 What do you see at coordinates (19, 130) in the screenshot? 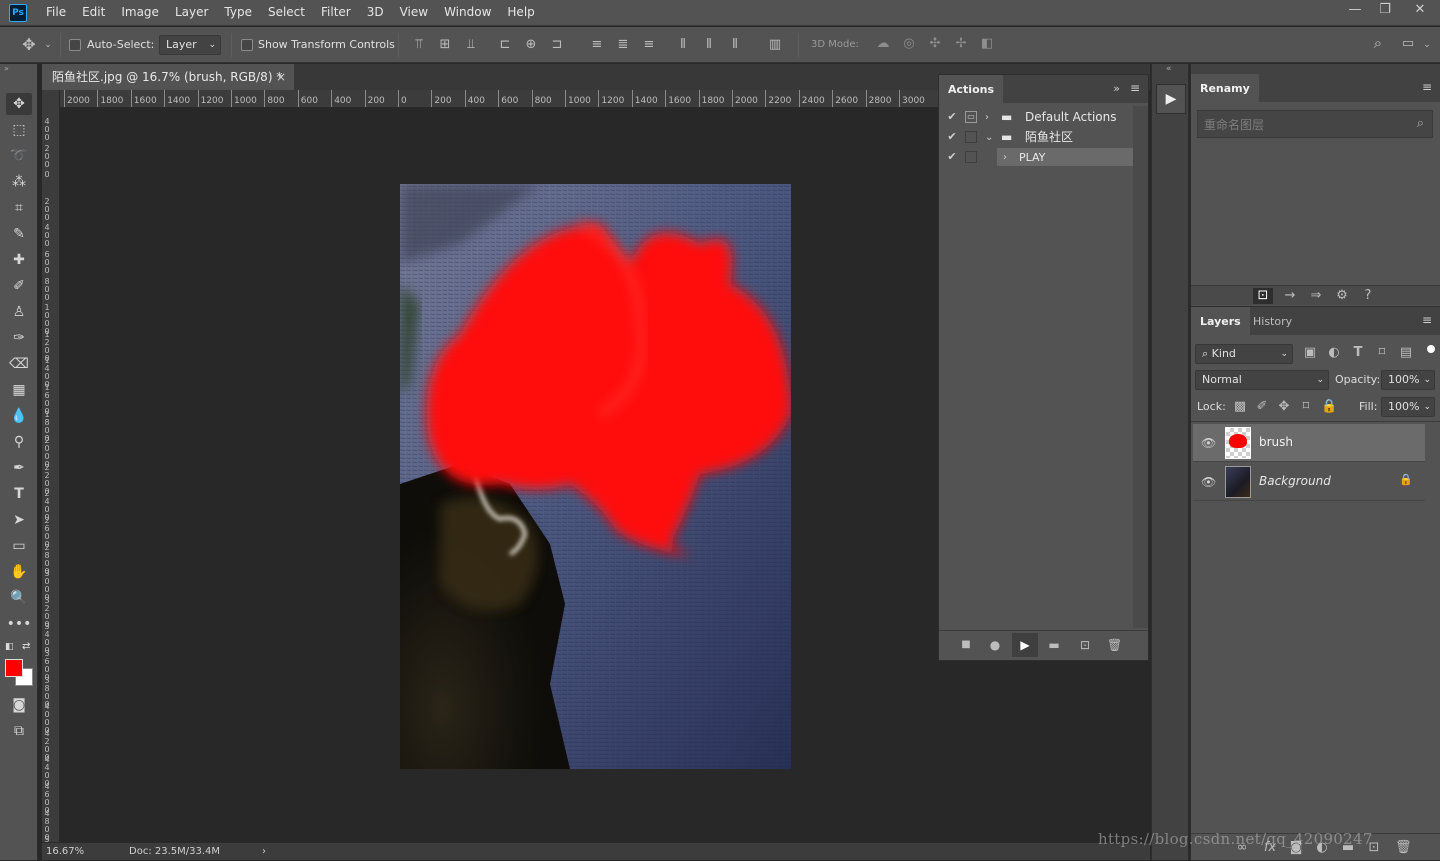
I see `rectangular-marquee-icon: ⬚` at bounding box center [19, 130].